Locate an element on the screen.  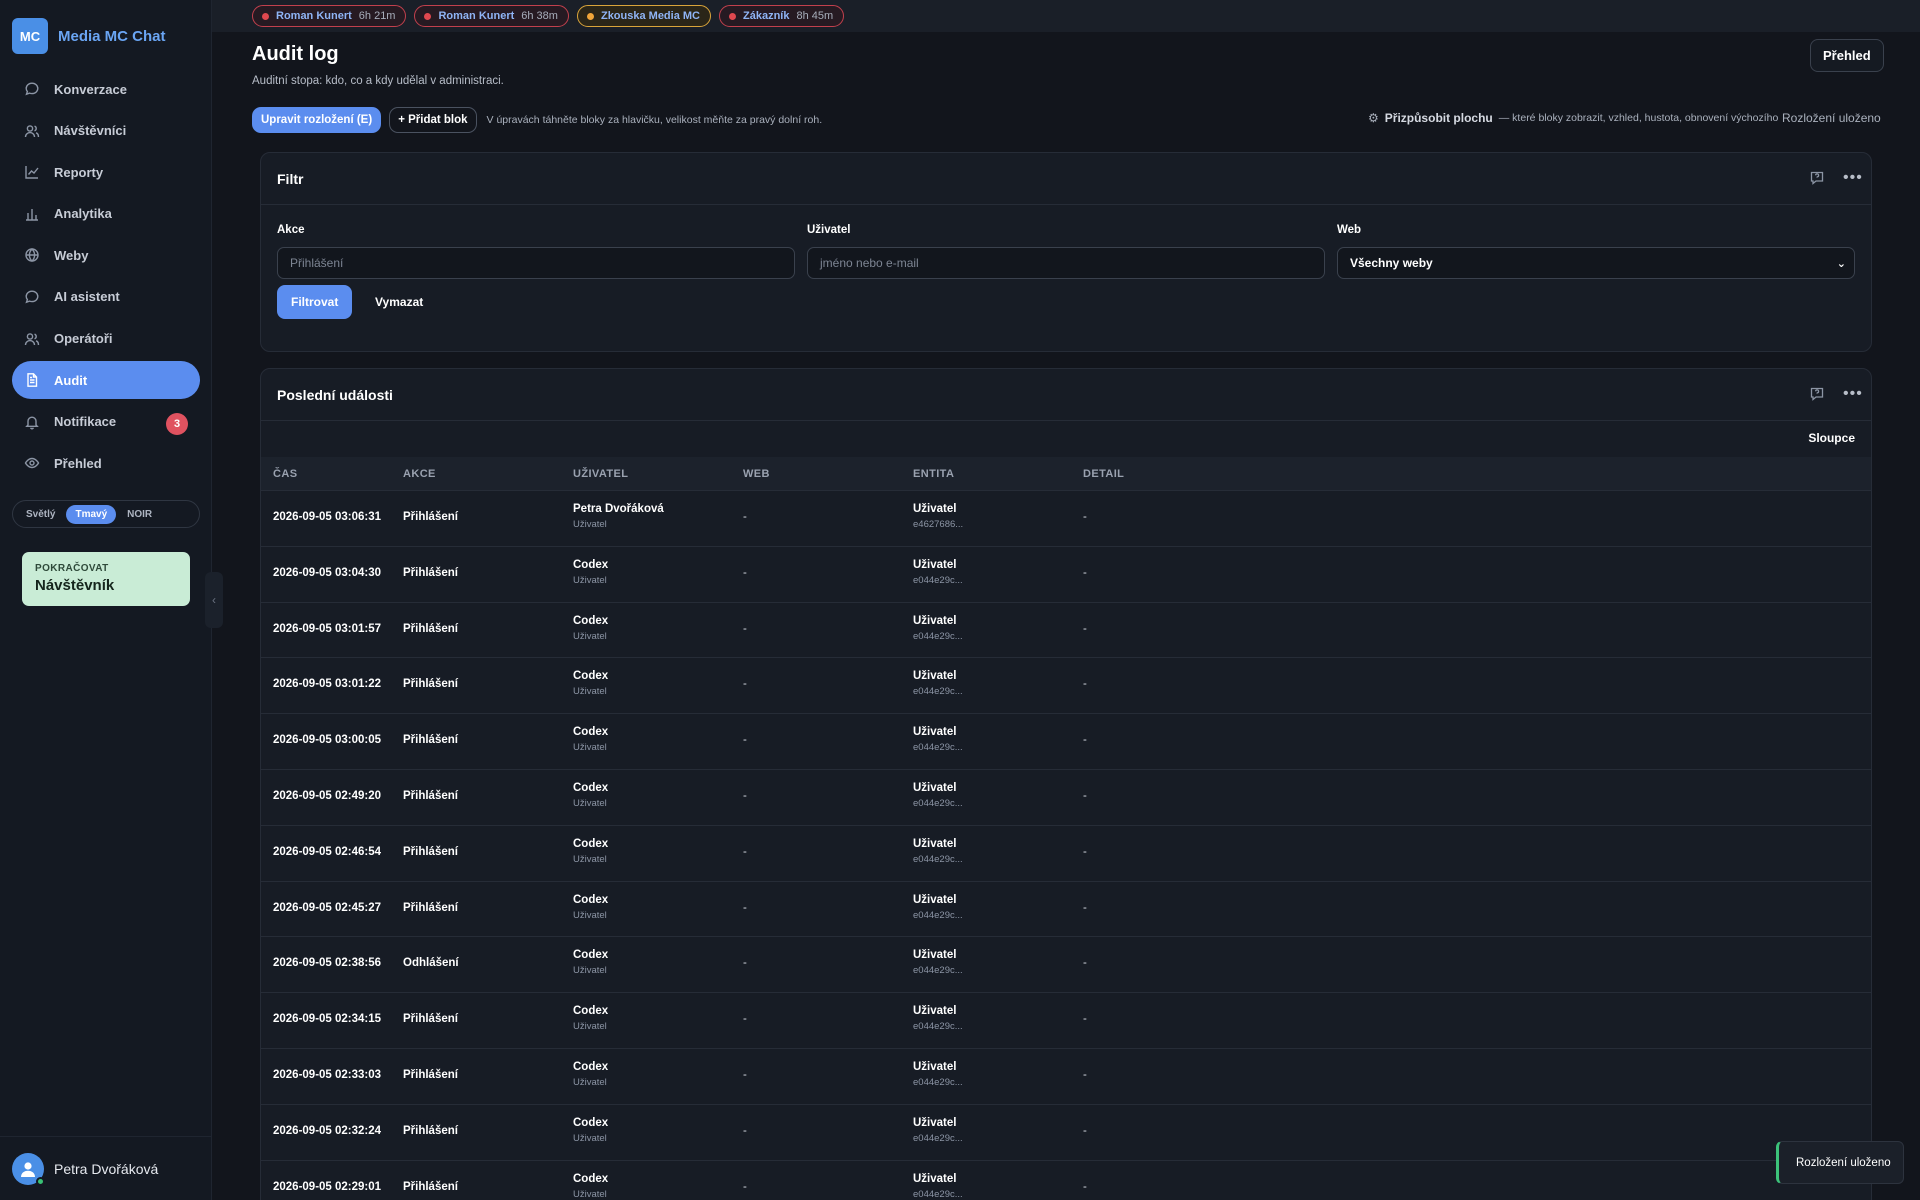
bell-icon is located at coordinates (32, 422).